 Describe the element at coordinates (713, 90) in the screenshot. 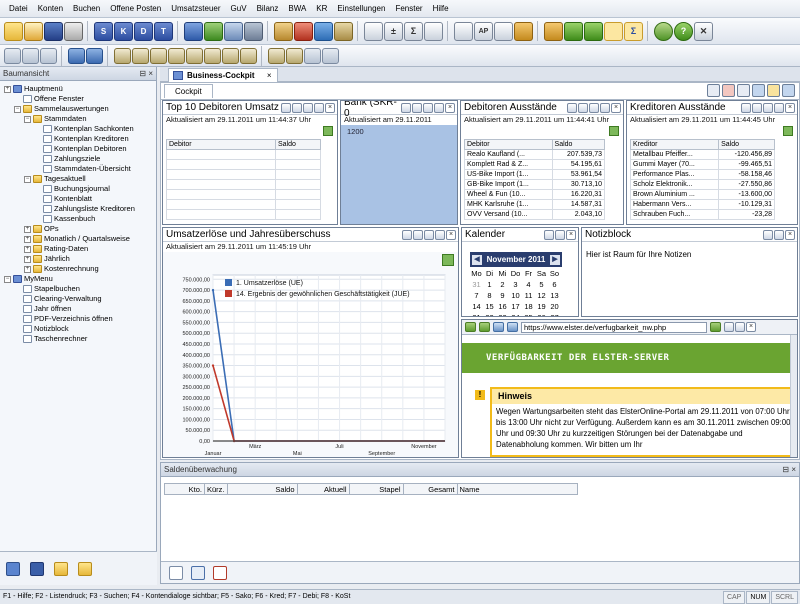

I see `cockpit-new-icon` at that location.